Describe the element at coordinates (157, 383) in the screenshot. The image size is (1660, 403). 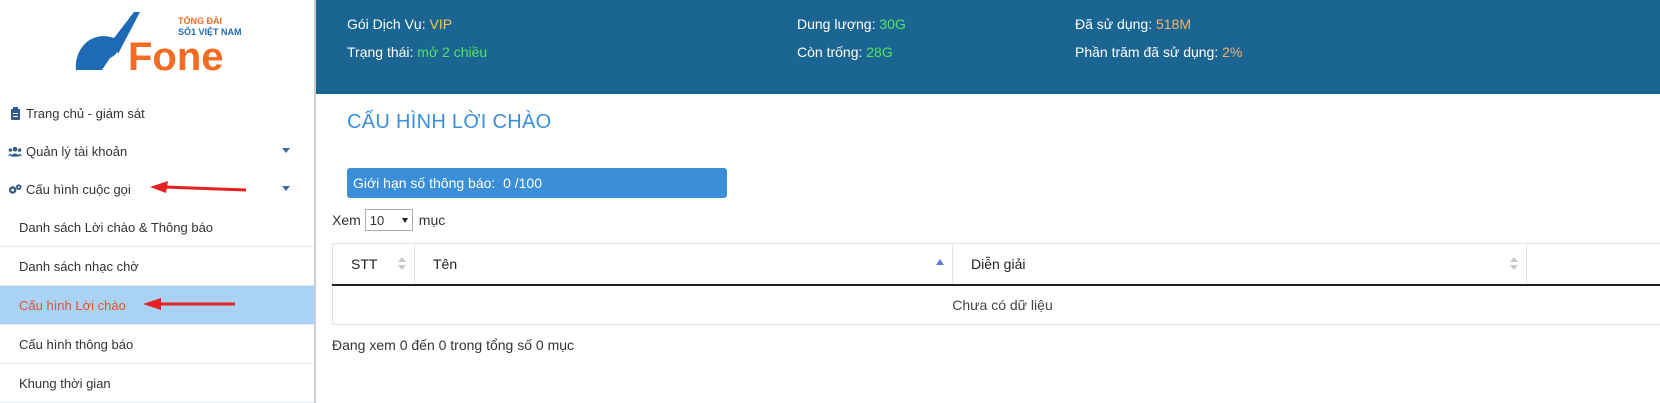
I see `subitem-time-frame: Khung thời gian` at that location.